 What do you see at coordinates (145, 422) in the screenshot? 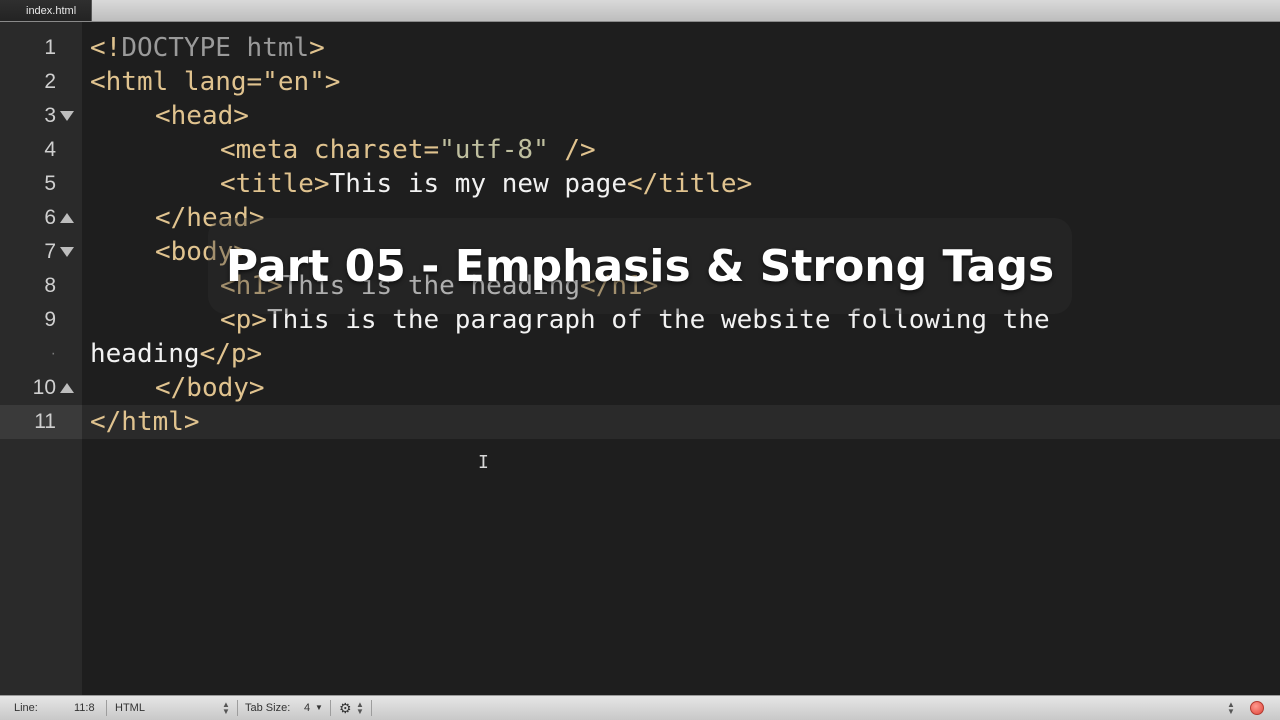
I see `code-line: </html>` at bounding box center [145, 422].